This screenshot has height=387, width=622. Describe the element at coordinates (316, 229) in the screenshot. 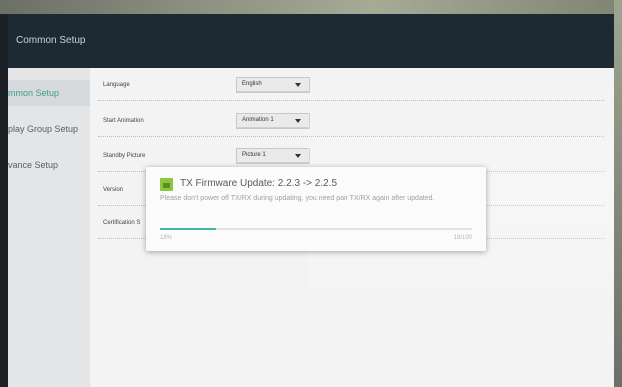

I see `progress-bar` at that location.